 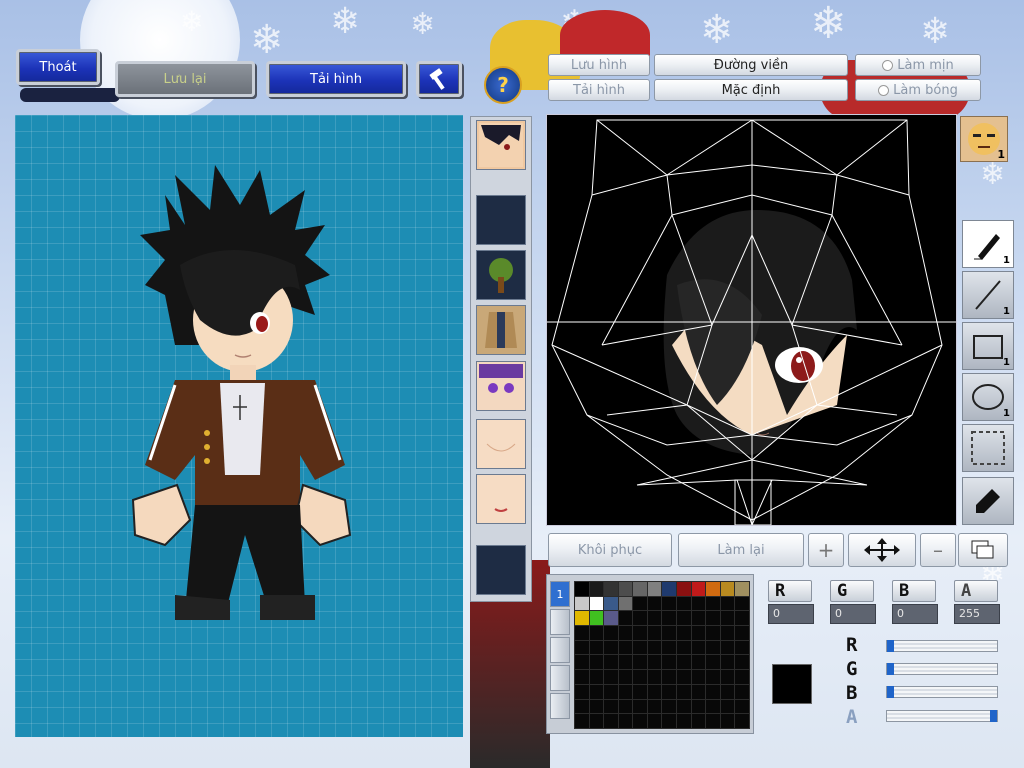 What do you see at coordinates (984, 139) in the screenshot?
I see `face-selector: 1` at bounding box center [984, 139].